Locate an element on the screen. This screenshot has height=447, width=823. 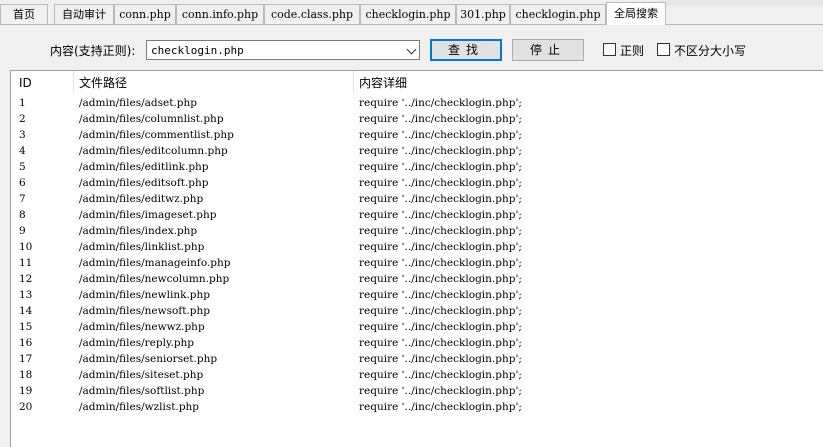
tab-conn-php: conn.php is located at coordinates (145, 14).